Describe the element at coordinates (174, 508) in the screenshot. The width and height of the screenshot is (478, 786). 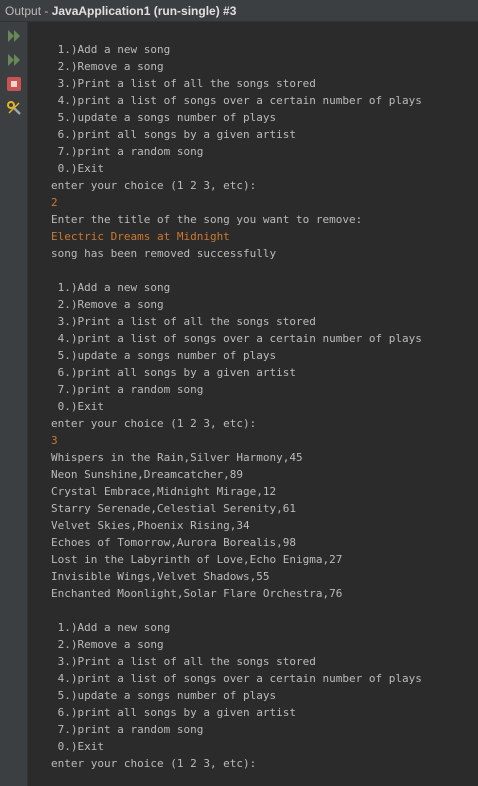
I see `console-output-line: Starry Serenade,Celestial Serenity,61` at that location.